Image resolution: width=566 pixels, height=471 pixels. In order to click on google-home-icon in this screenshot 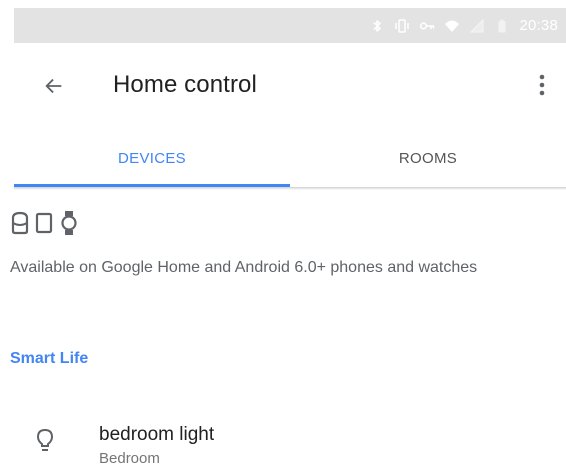, I will do `click(20, 223)`.